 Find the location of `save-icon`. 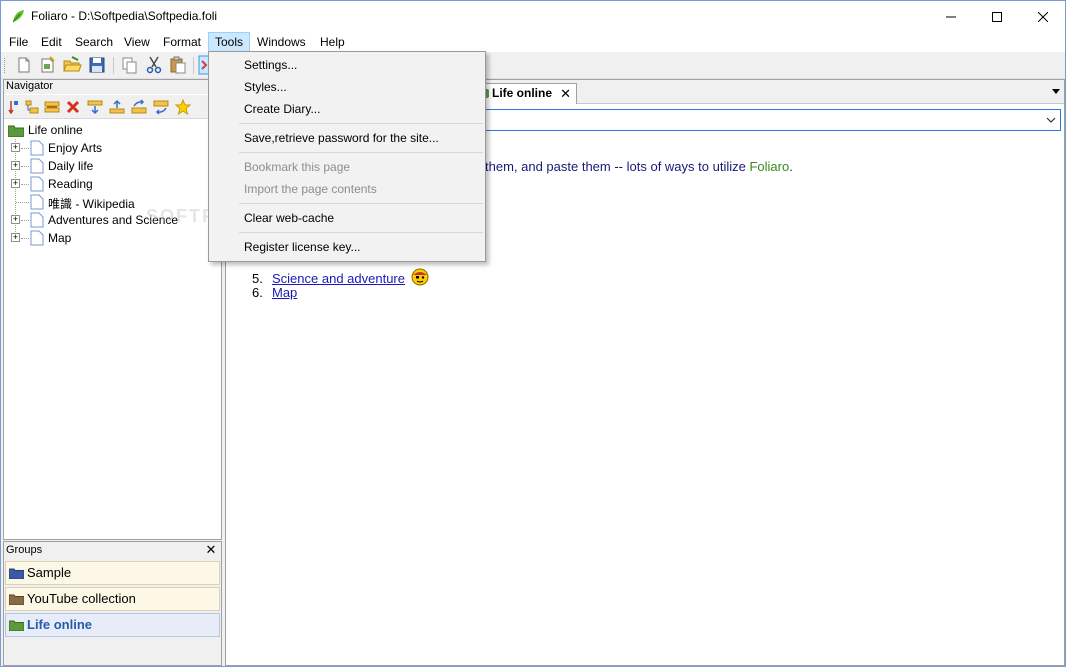

save-icon is located at coordinates (97, 65).